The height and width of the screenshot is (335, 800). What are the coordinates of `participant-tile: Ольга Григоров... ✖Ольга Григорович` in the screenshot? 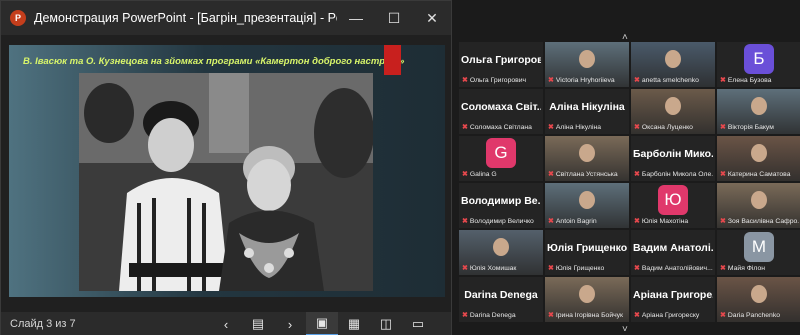 It's located at (501, 64).